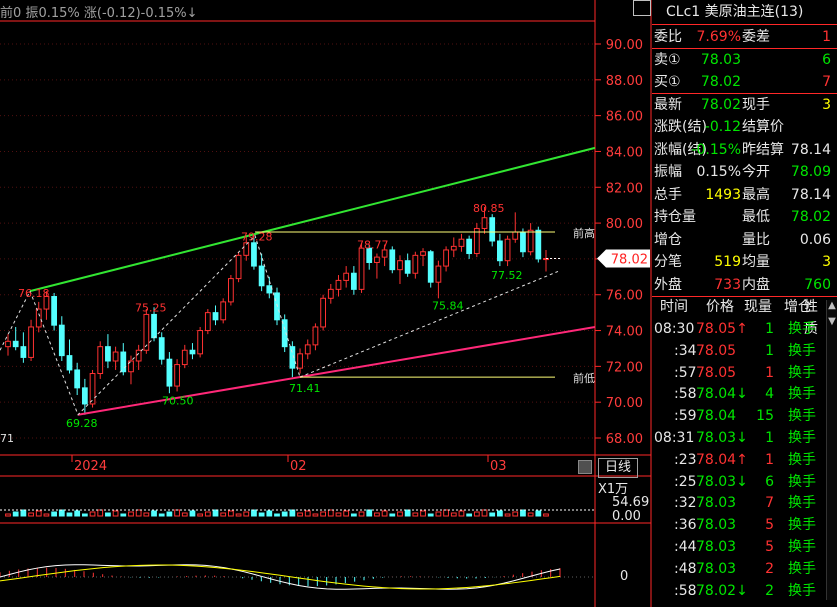 The image size is (837, 607). What do you see at coordinates (34, 293) in the screenshot?
I see `annotation-label: 76.18` at bounding box center [34, 293].